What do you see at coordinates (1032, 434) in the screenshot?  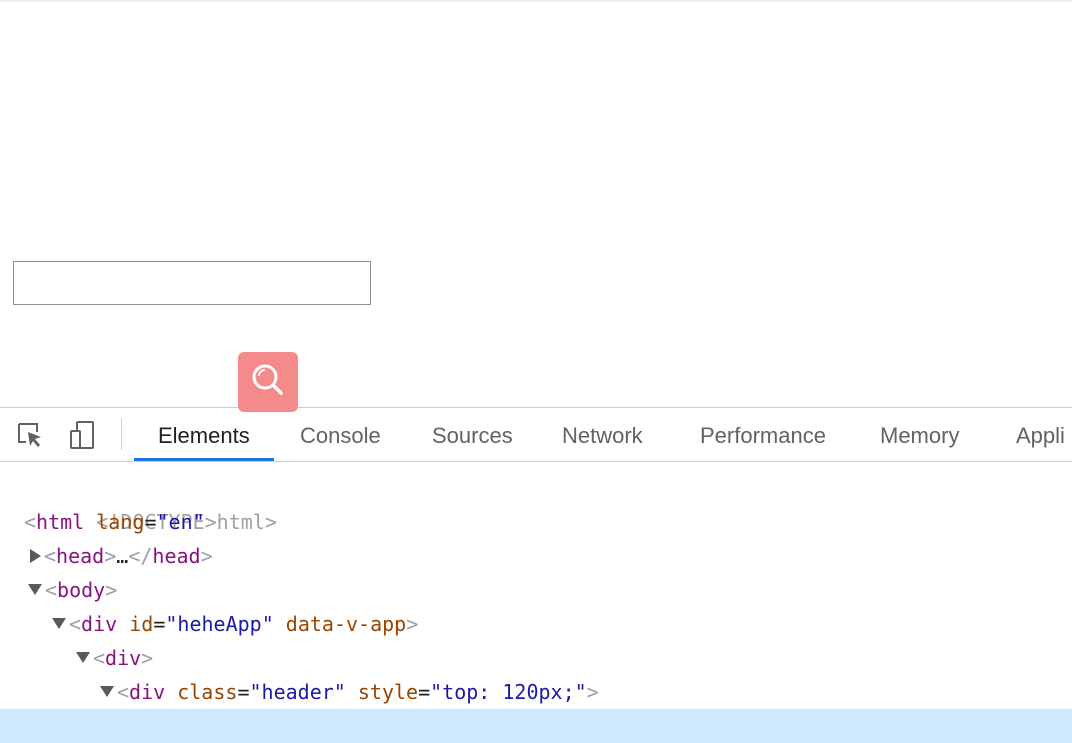 I see `tab-application: Appli` at bounding box center [1032, 434].